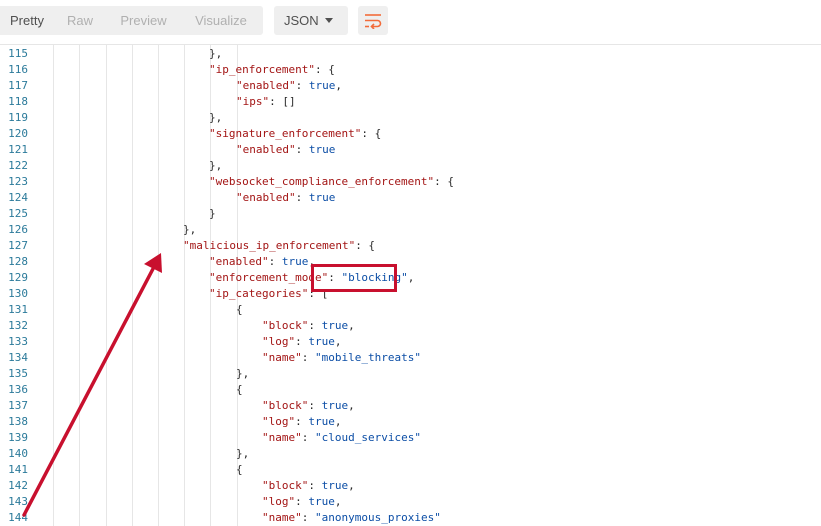 The height and width of the screenshot is (526, 821). I want to click on line-number: 142, so click(18, 485).